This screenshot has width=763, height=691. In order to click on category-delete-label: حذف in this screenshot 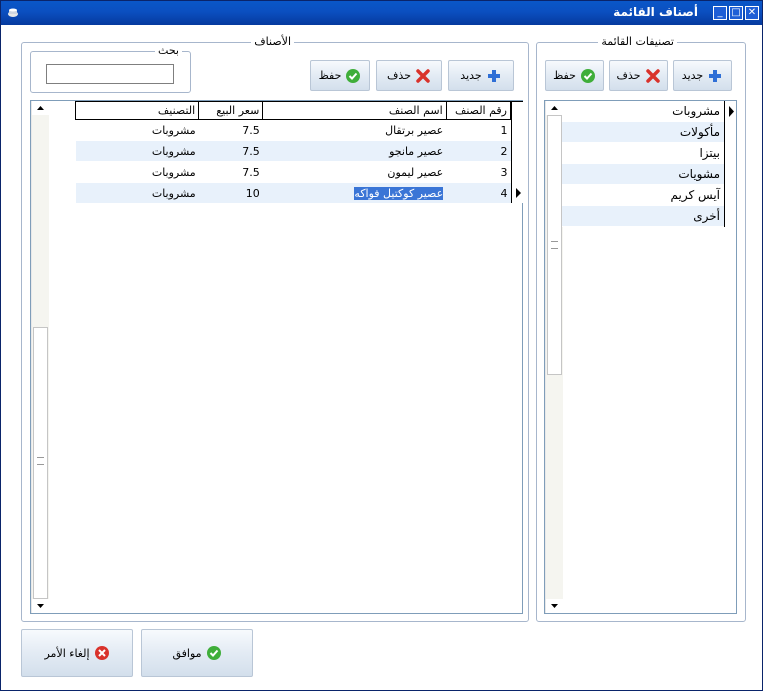, I will do `click(628, 75)`.